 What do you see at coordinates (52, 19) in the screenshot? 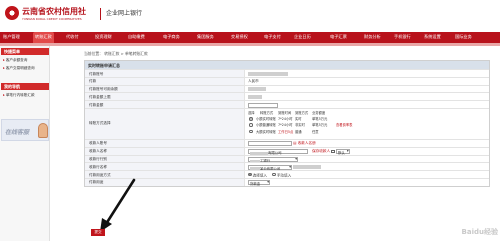
I see `brand-name-en: YUNNAN RURAL CREDIT COOPERATIVES` at bounding box center [52, 19].